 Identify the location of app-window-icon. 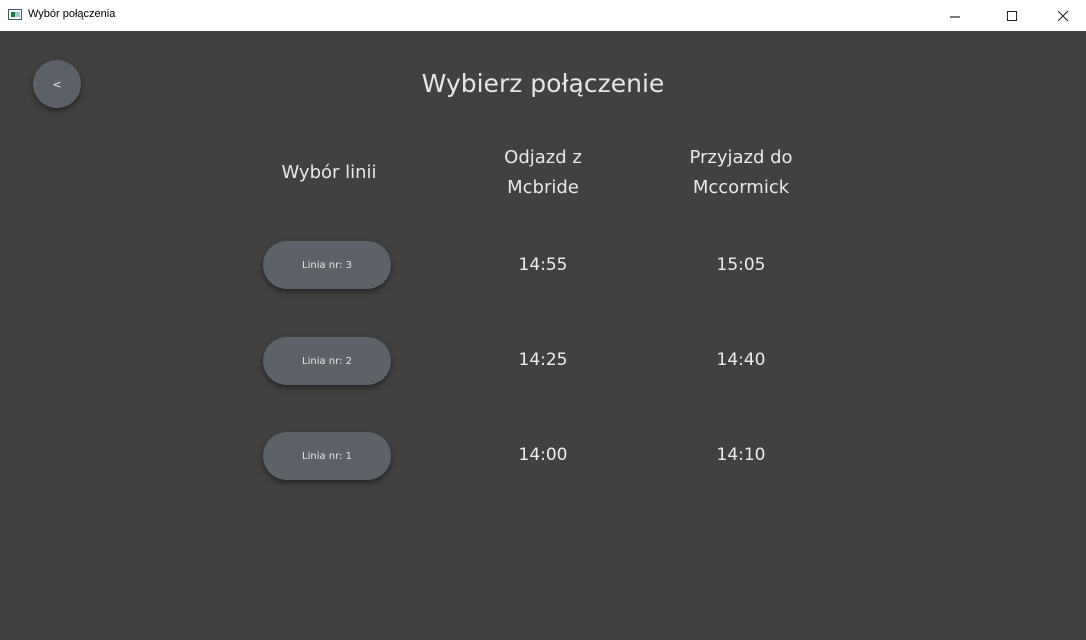
(15, 14).